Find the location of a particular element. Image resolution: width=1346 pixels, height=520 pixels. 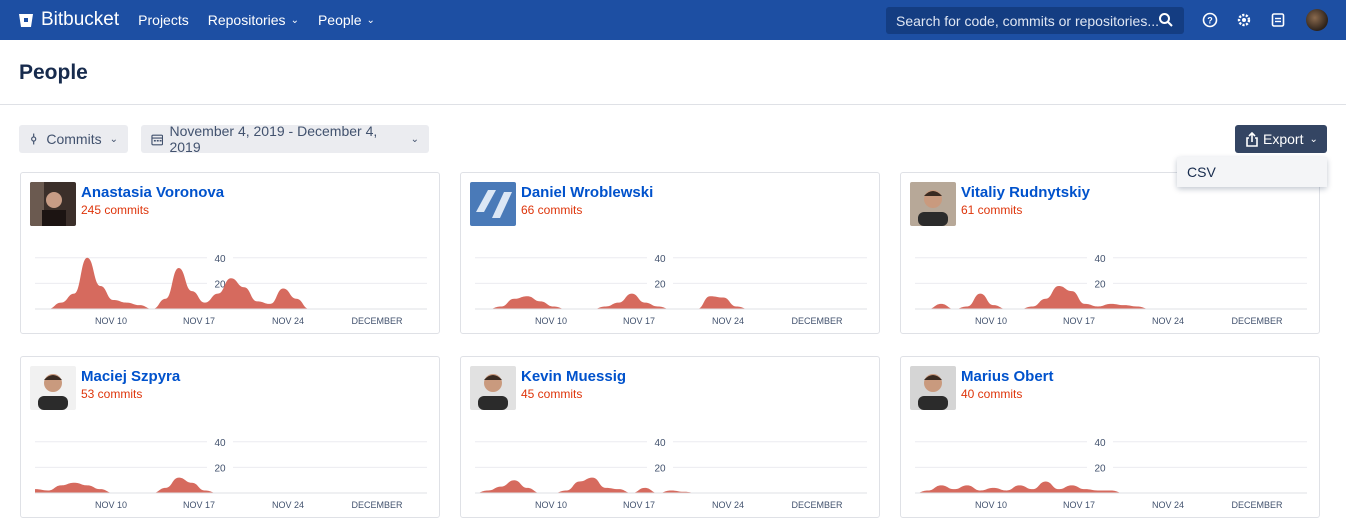

metric-label: Commits is located at coordinates (74, 139).